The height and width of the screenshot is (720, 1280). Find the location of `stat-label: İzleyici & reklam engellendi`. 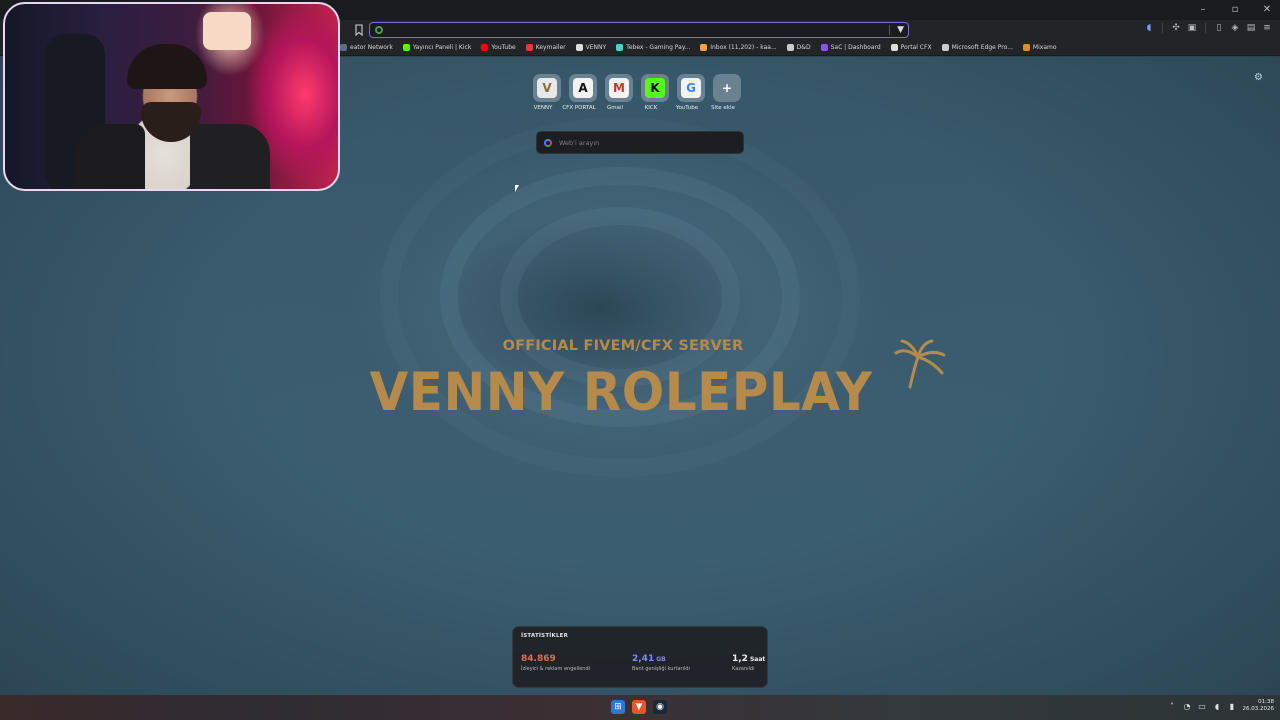

stat-label: İzleyici & reklam engellendi is located at coordinates (556, 669).